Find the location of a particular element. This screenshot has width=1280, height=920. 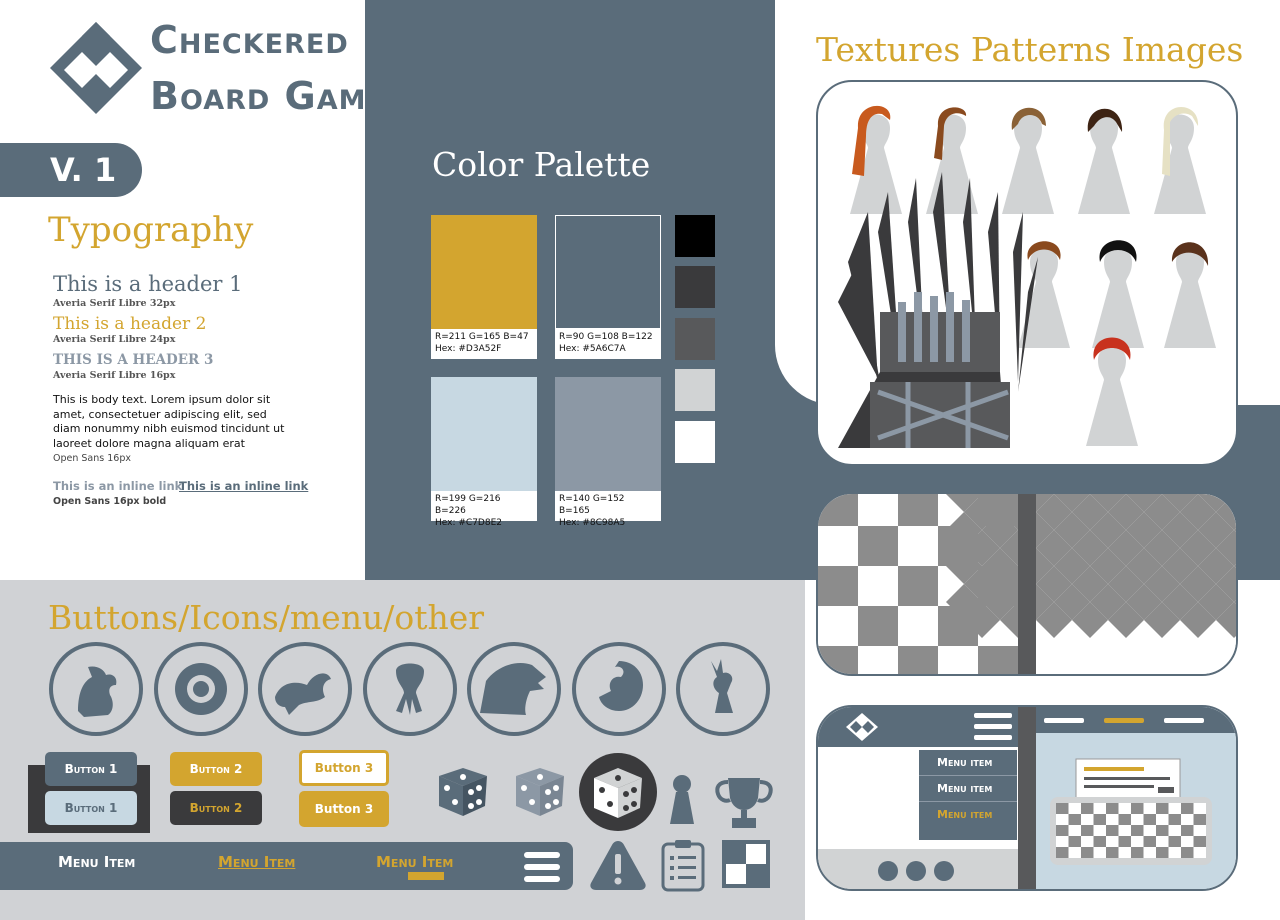

swatch-grey-blue: R=140 G=152 B=165 Hex: #8C98A5 is located at coordinates (608, 452).